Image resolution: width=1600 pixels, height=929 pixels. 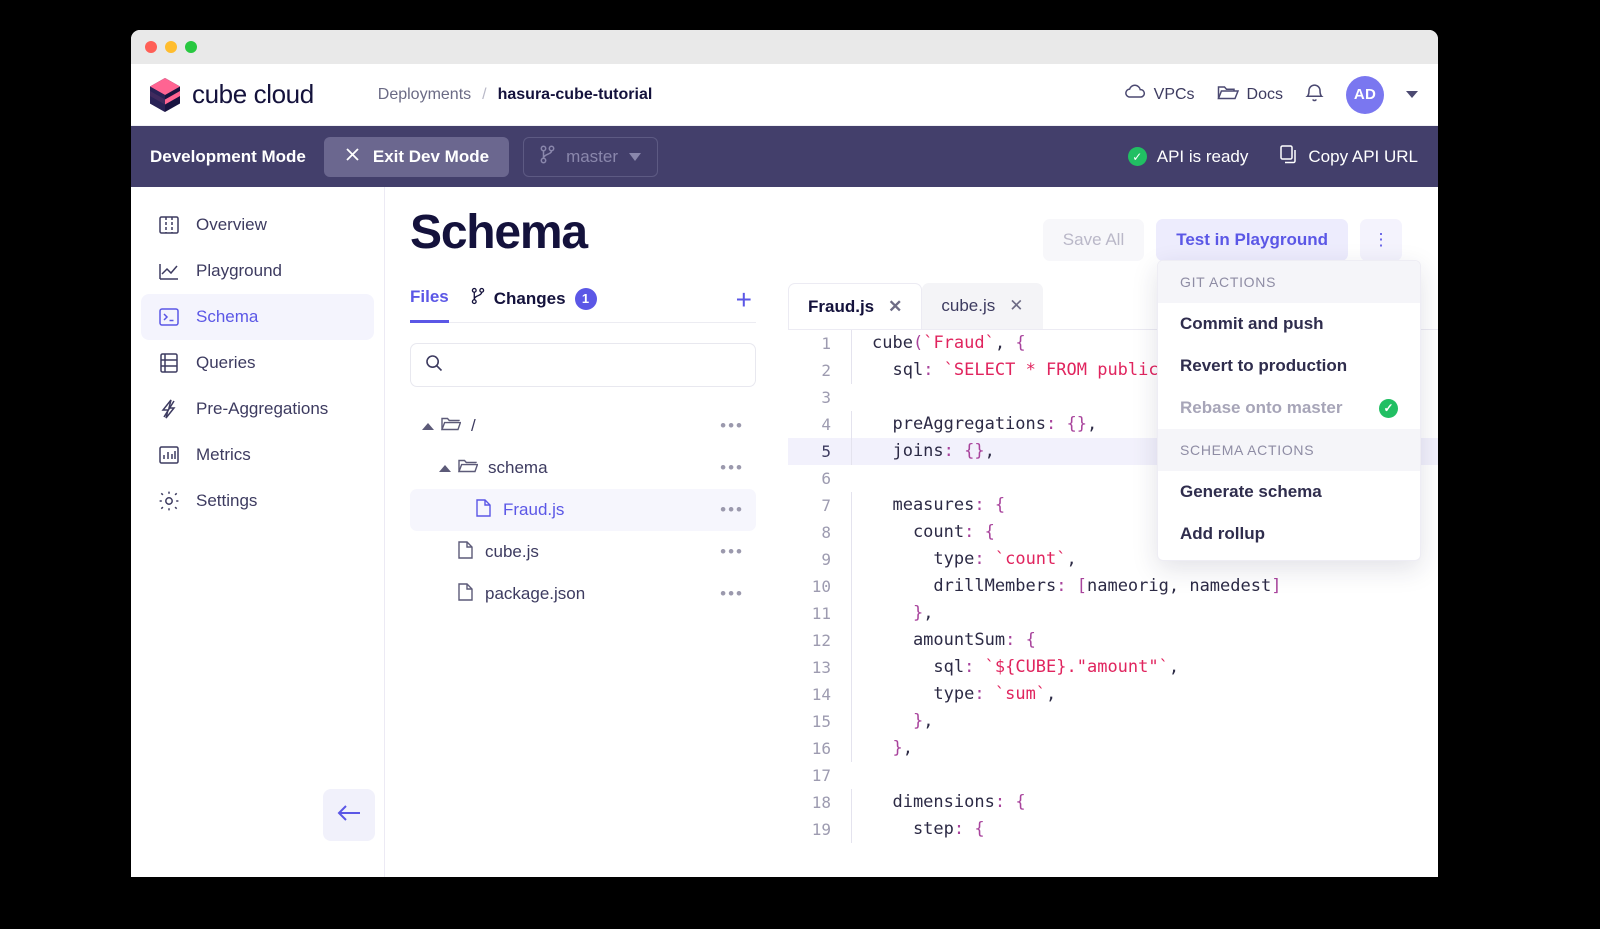 I want to click on tab-changes: Changes 1, so click(x=534, y=303).